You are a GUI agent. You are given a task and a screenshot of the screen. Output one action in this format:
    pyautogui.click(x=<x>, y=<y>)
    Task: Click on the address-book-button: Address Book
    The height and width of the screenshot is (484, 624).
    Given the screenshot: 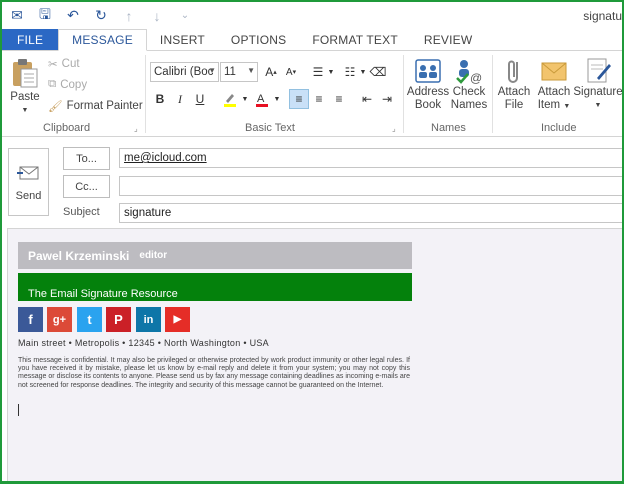 What is the action you would take?
    pyautogui.click(x=428, y=84)
    